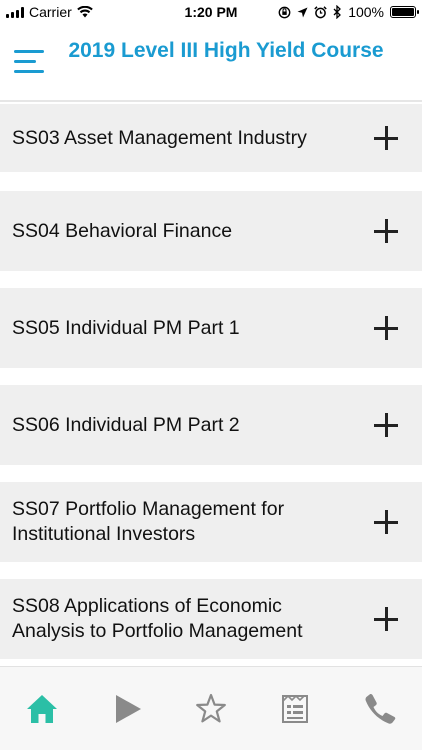 This screenshot has width=422, height=750. Describe the element at coordinates (337, 12) in the screenshot. I see `bluetooth-icon` at that location.